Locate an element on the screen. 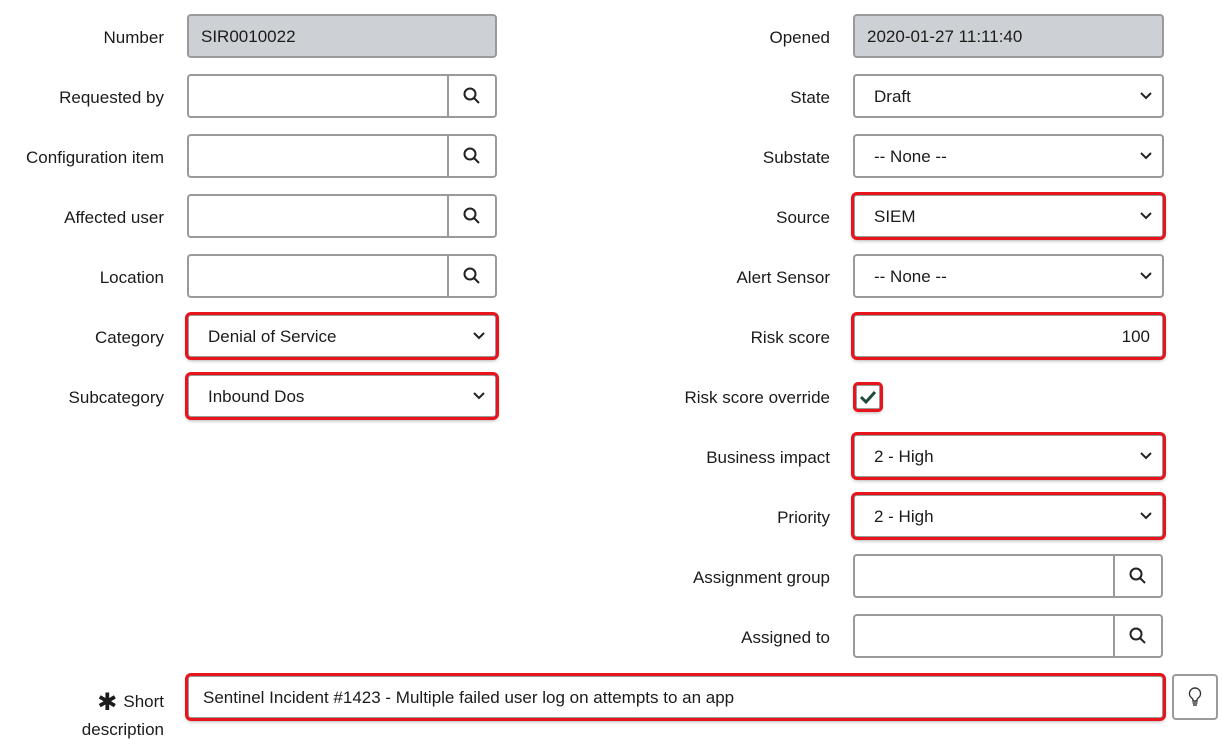  substate-value: -- None -- is located at coordinates (910, 156).